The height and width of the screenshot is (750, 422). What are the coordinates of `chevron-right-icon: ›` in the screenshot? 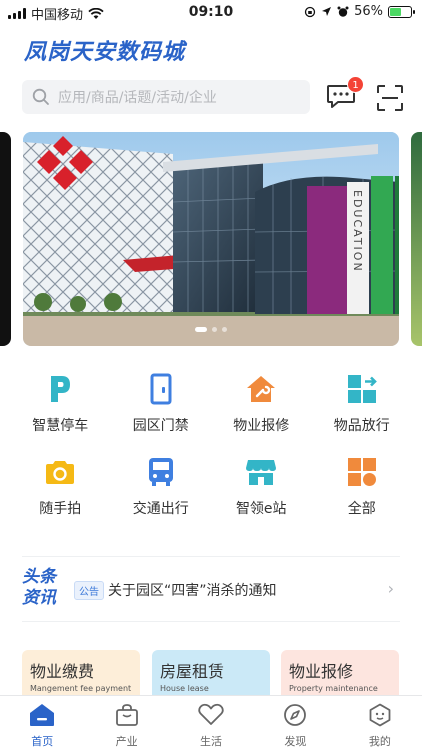 It's located at (390, 588).